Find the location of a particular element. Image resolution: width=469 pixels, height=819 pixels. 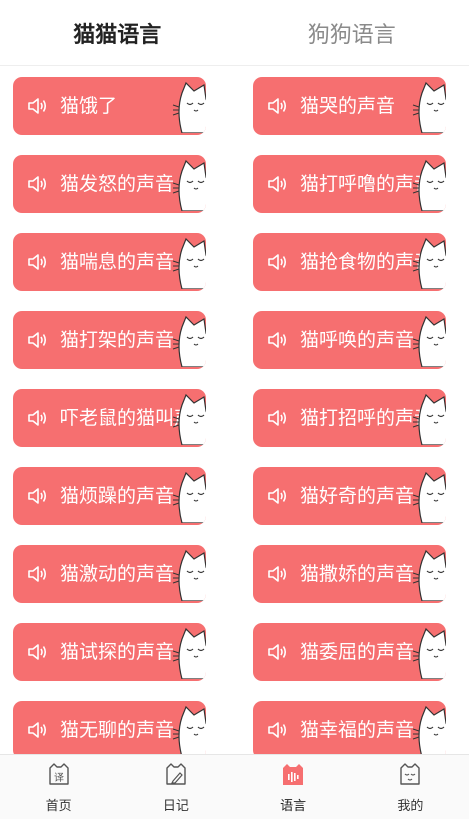

sound-card-label: 猫幸福的声音 is located at coordinates (357, 730).